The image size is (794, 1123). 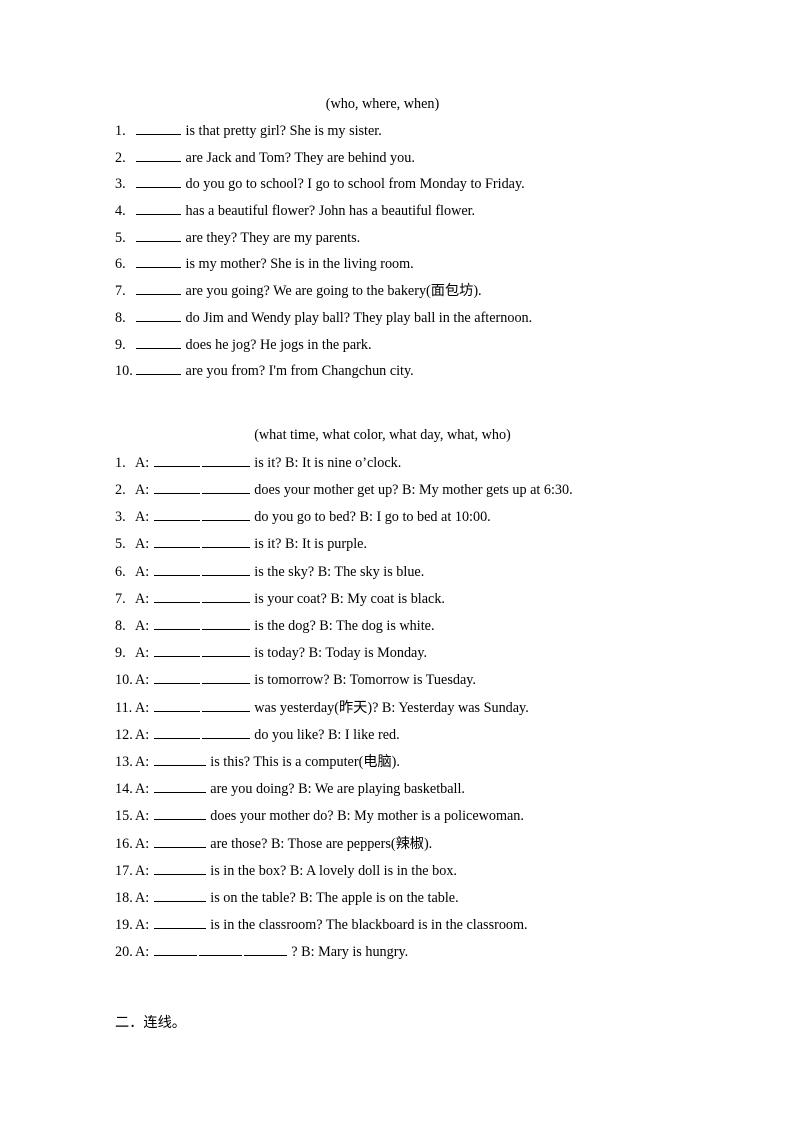 I want to click on question-number: 6., so click(x=120, y=571).